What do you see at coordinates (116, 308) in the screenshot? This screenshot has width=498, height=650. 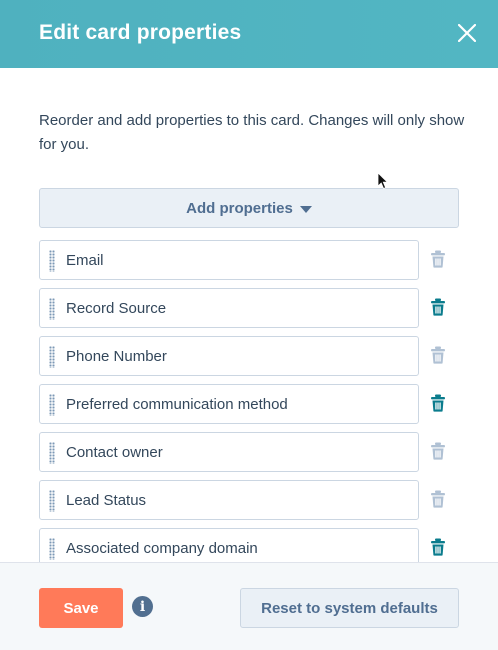 I see `property-label: Record Source` at bounding box center [116, 308].